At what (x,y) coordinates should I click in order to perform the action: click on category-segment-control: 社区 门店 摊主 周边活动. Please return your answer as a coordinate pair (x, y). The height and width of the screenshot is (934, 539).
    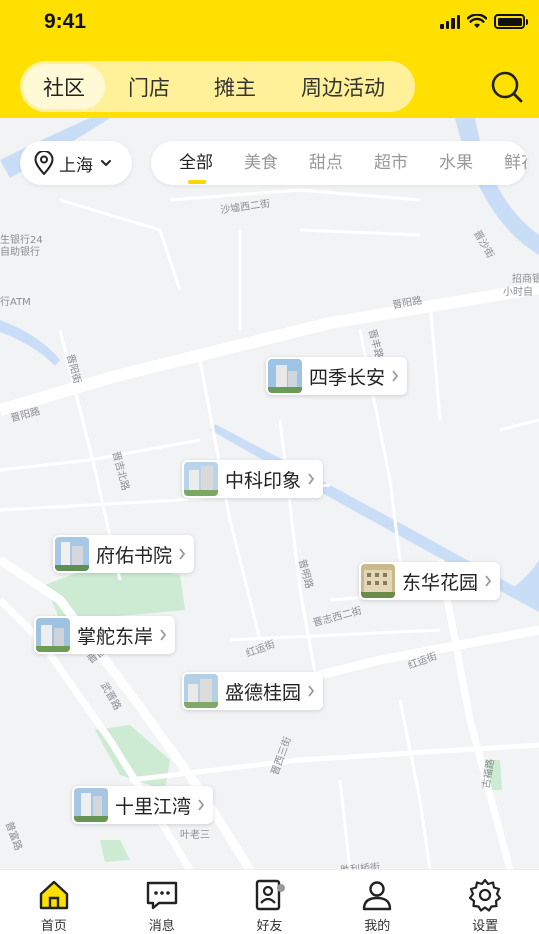
    Looking at the image, I should click on (217, 86).